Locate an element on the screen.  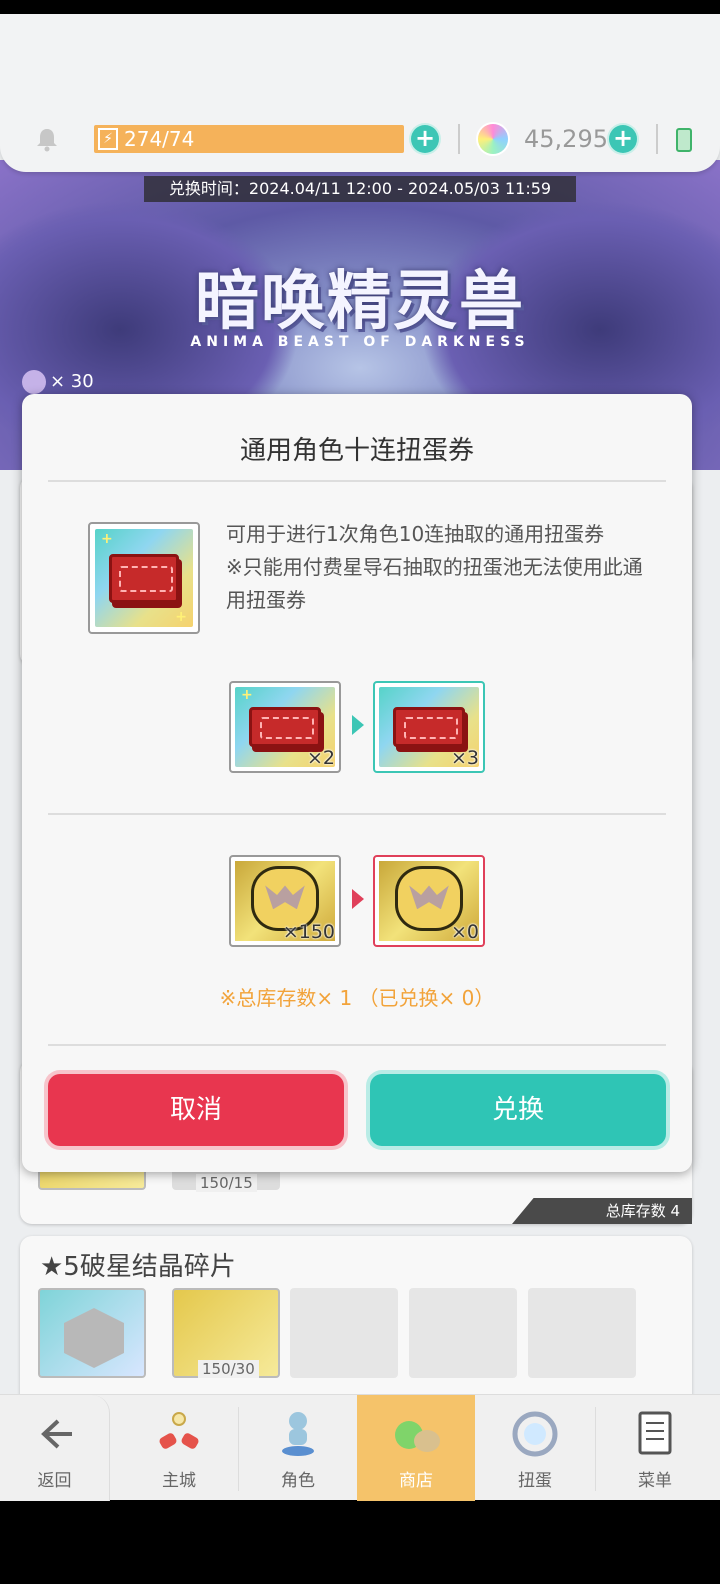
nav-item-home: 主城 is located at coordinates (179, 1448).